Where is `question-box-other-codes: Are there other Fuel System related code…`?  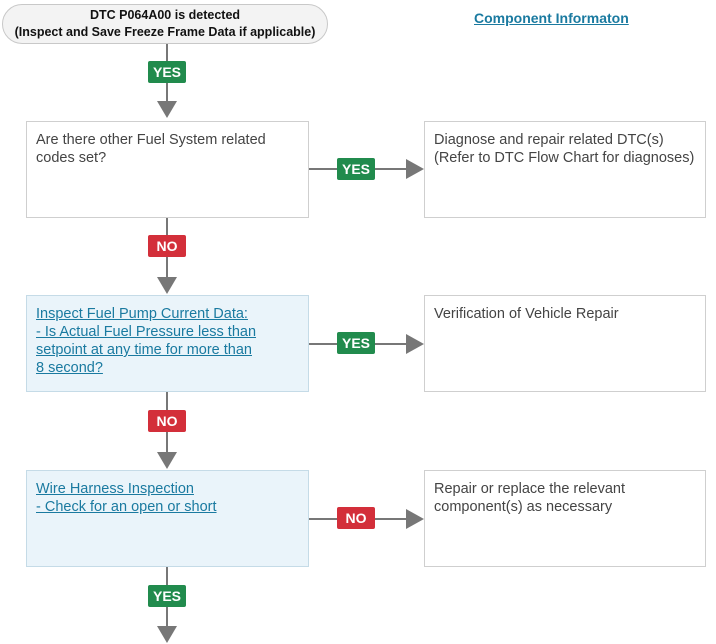 question-box-other-codes: Are there other Fuel System related code… is located at coordinates (167, 169).